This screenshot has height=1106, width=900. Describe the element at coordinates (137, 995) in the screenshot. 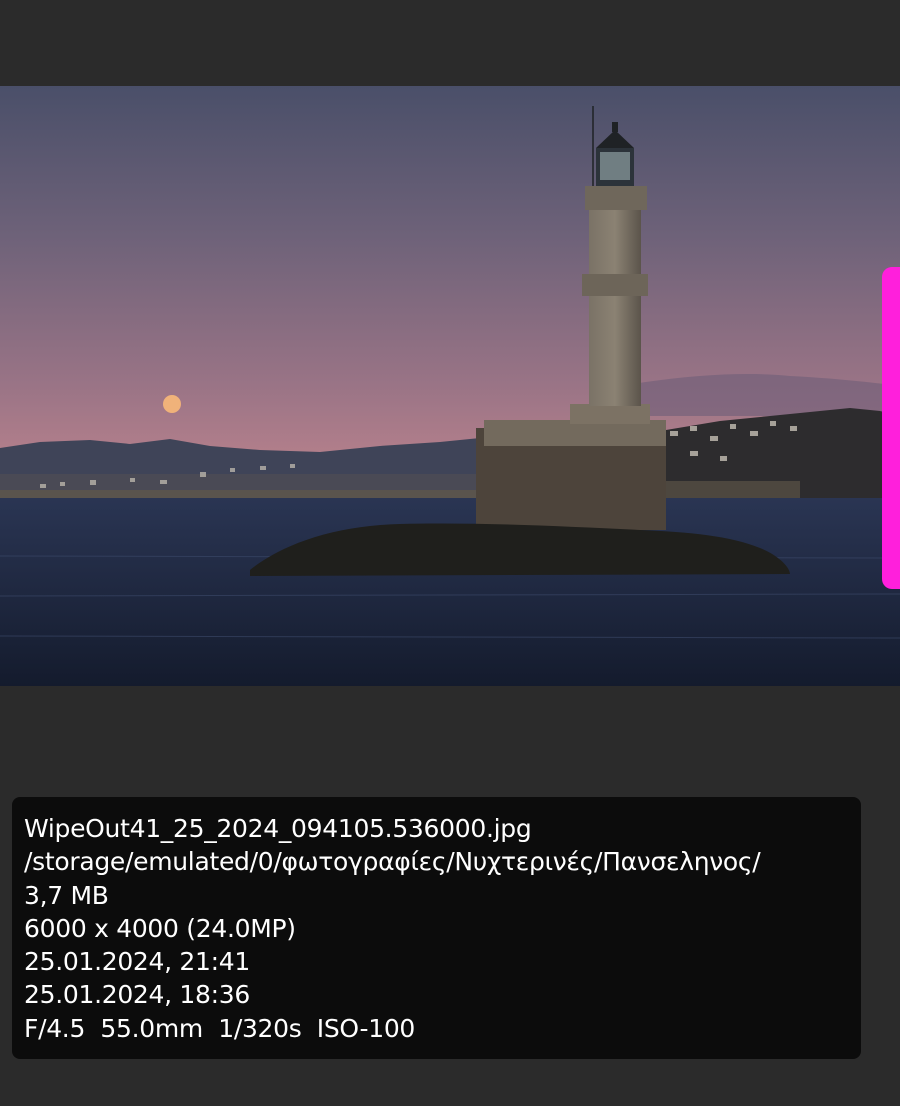

I see `date-taken: 25.01.2024, 18:36` at that location.